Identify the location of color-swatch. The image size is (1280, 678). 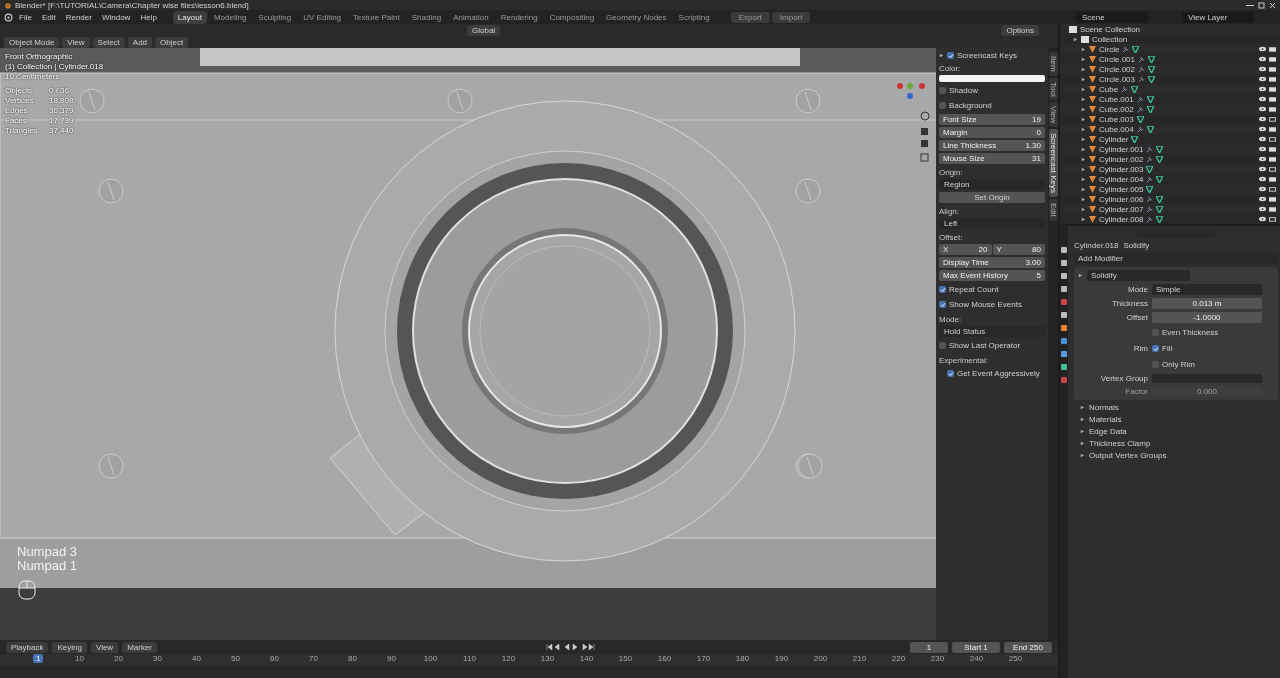
(992, 78).